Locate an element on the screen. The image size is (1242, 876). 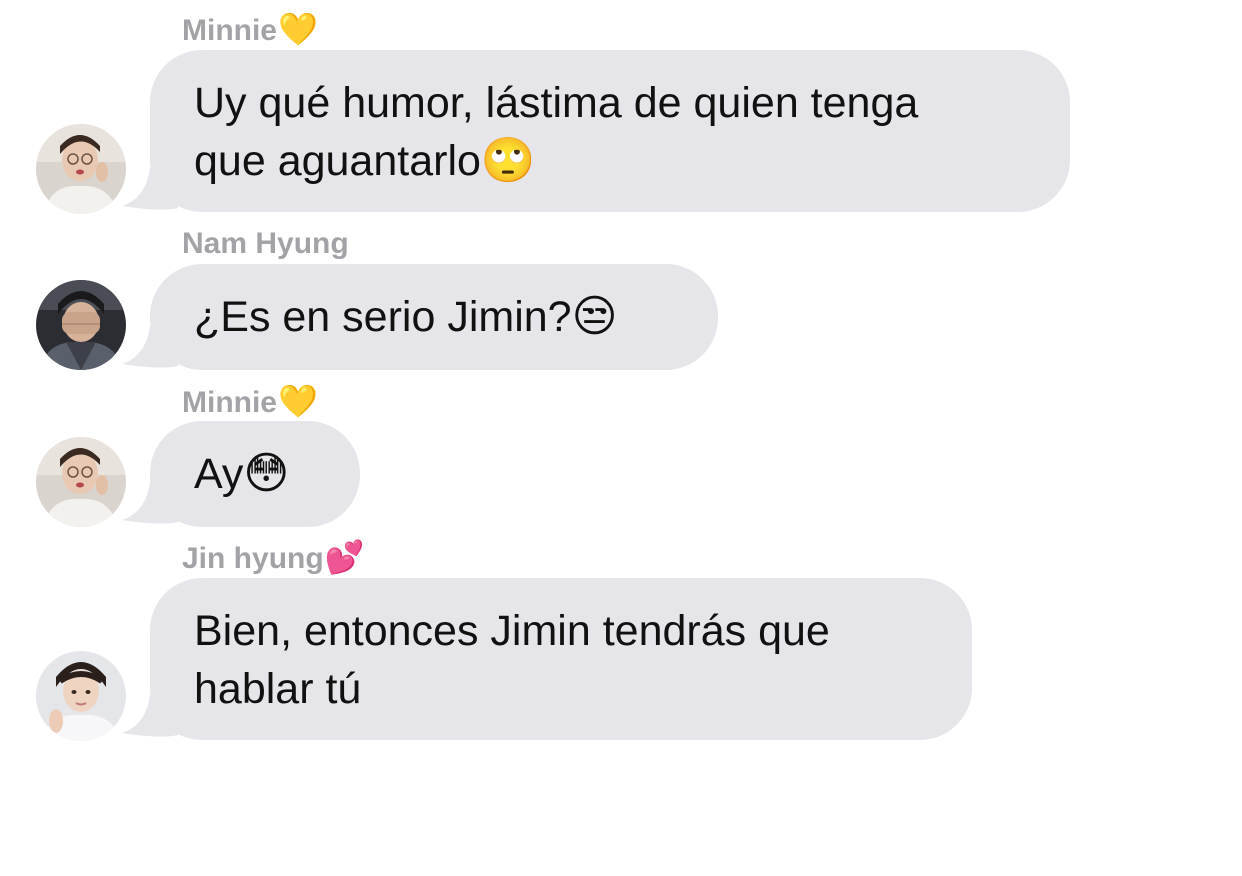
sender-name: Jin hyung💕 is located at coordinates (273, 558).